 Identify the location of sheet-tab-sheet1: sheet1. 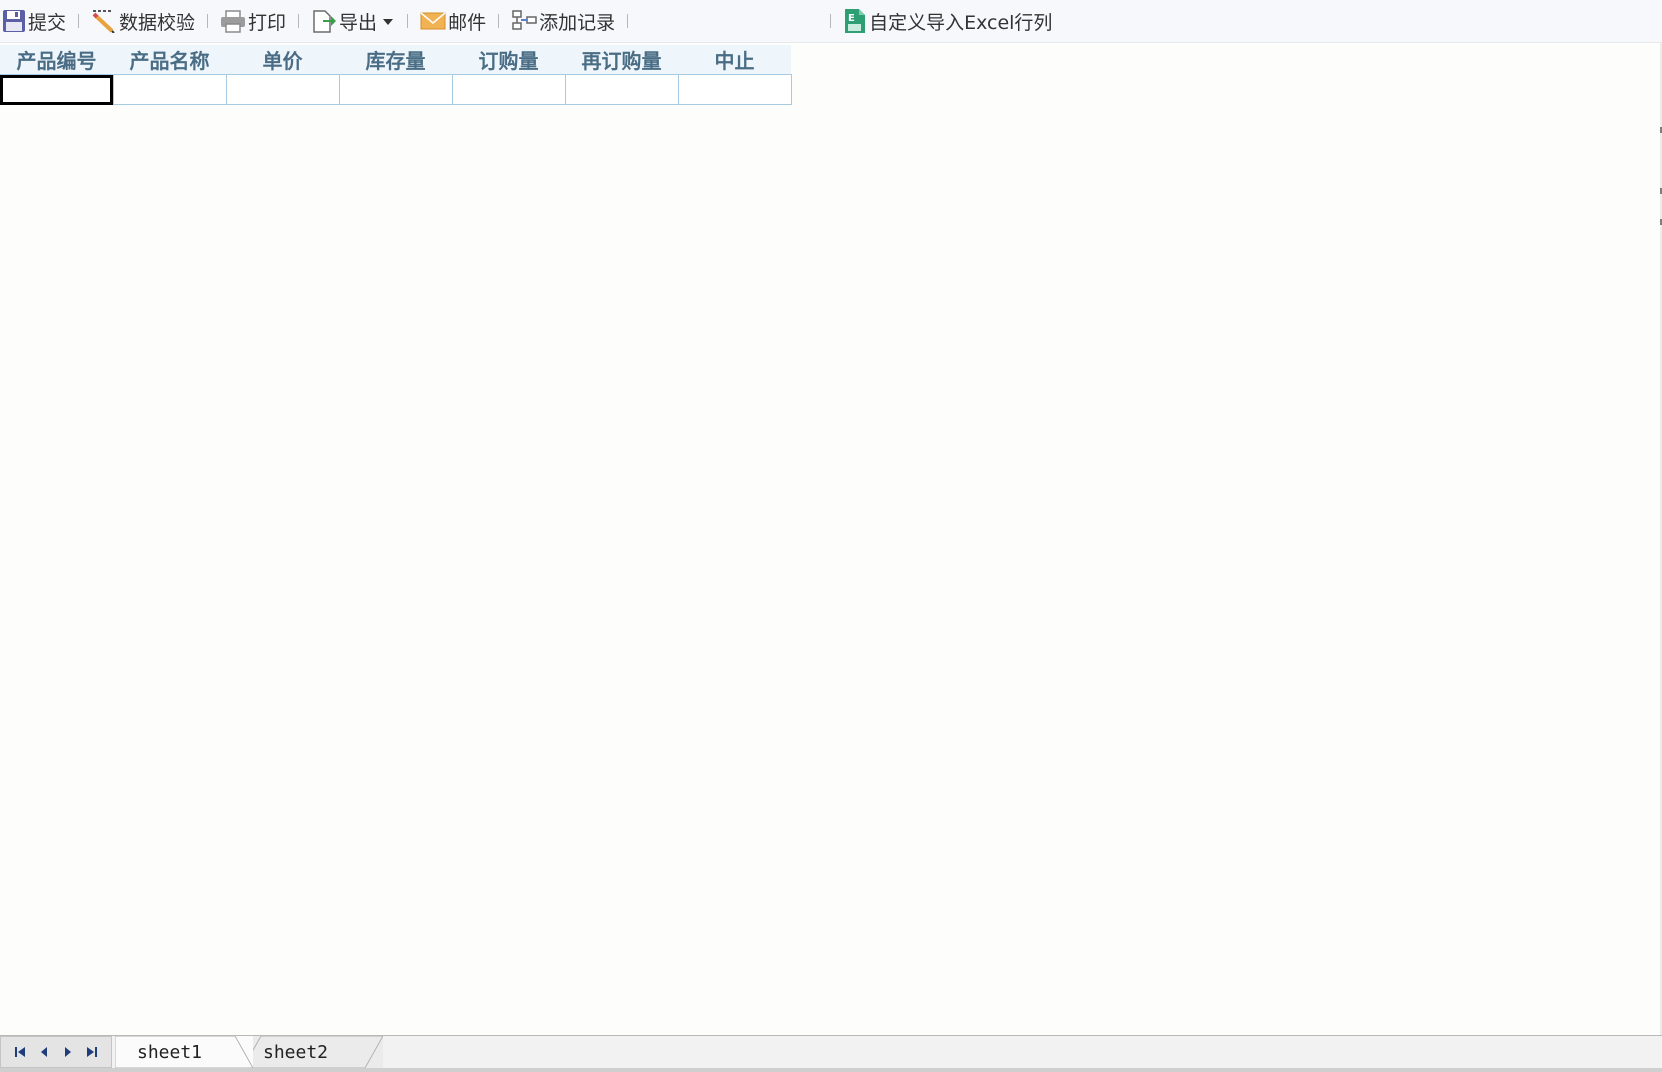
(184, 1052).